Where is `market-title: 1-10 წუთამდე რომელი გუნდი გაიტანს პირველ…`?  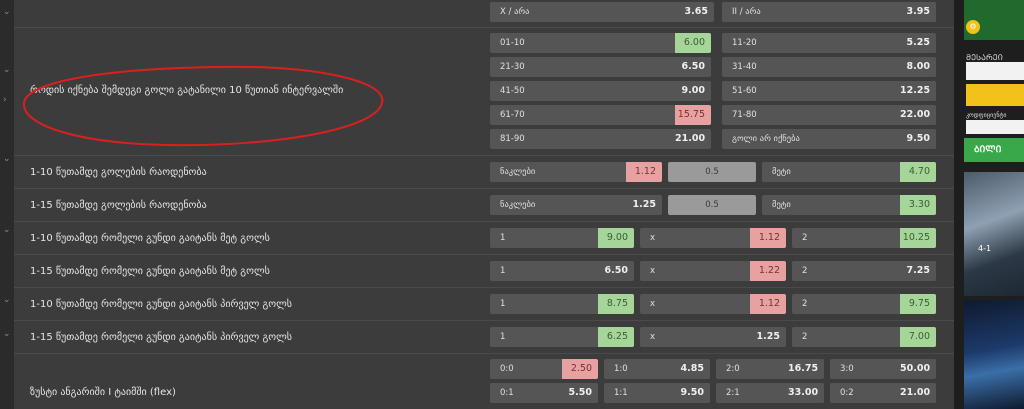 market-title: 1-10 წუთამდე რომელი გუნდი გაიტანს პირველ… is located at coordinates (161, 304).